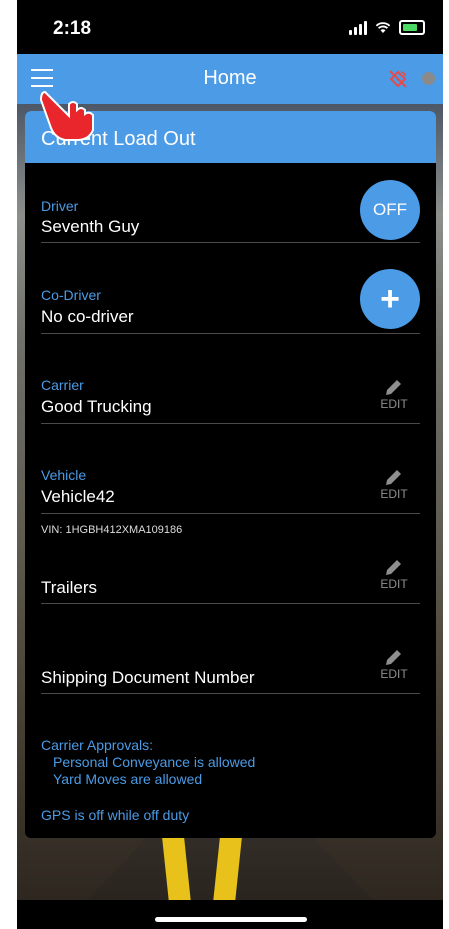 The width and height of the screenshot is (449, 929). Describe the element at coordinates (69, 587) in the screenshot. I see `trailers-value: Trailers` at that location.